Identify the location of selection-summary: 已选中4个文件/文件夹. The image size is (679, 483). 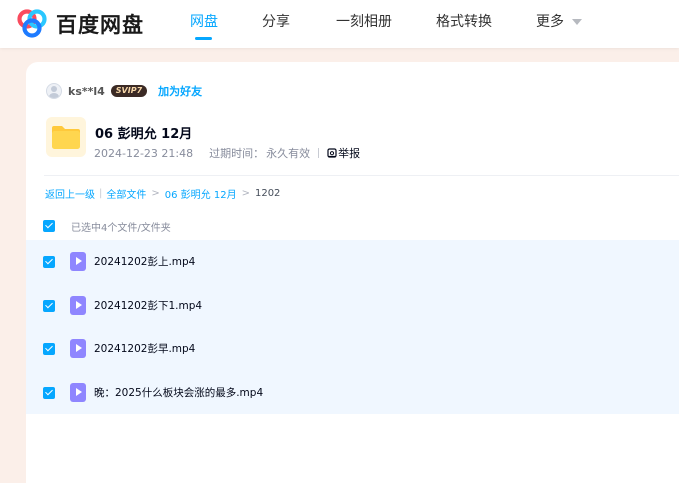
(121, 228).